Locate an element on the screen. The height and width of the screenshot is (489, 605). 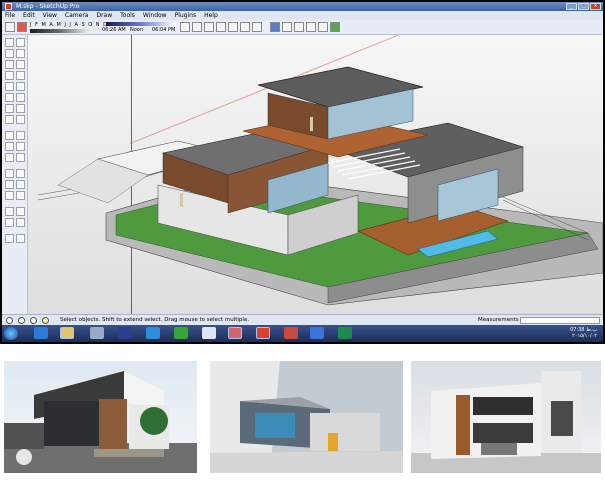
textured-icon is located at coordinates (335, 27).